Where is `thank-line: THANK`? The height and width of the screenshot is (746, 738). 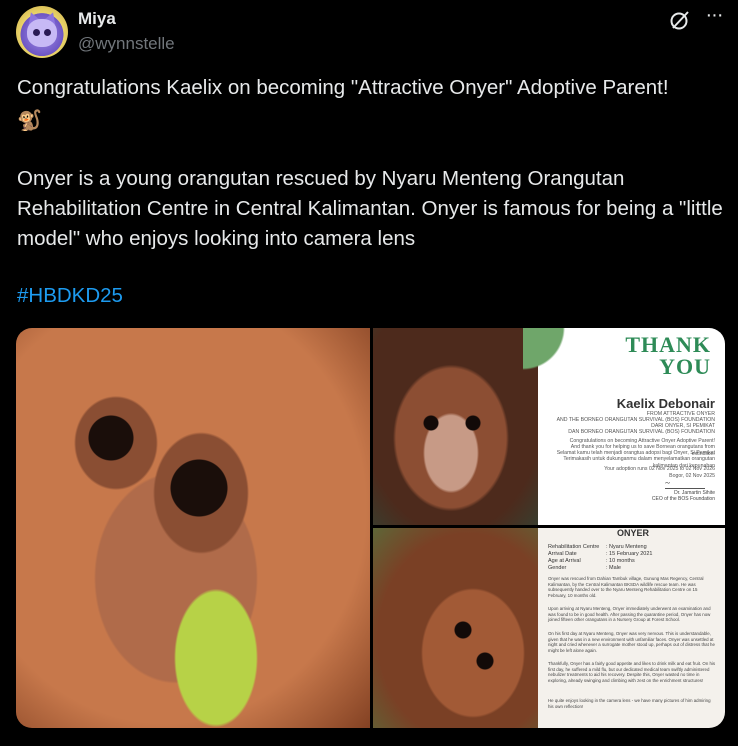
thank-line: THANK is located at coordinates (668, 344).